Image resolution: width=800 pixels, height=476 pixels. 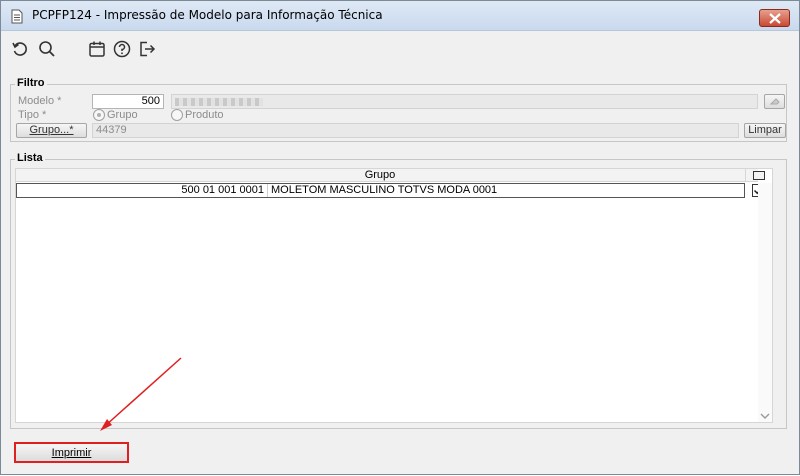 What do you see at coordinates (147, 49) in the screenshot?
I see `exit-icon` at bounding box center [147, 49].